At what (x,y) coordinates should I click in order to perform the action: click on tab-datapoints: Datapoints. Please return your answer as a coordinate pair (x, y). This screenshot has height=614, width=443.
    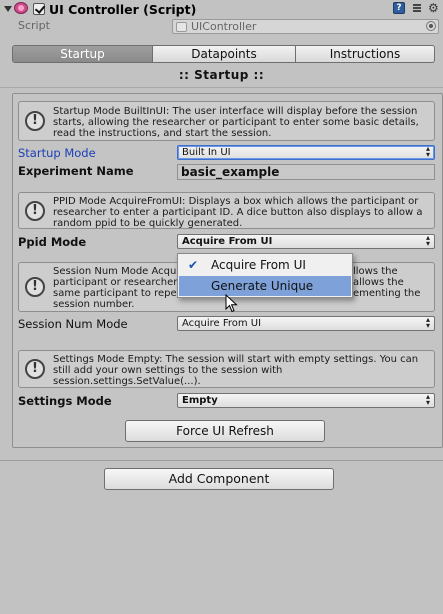
    Looking at the image, I should click on (224, 54).